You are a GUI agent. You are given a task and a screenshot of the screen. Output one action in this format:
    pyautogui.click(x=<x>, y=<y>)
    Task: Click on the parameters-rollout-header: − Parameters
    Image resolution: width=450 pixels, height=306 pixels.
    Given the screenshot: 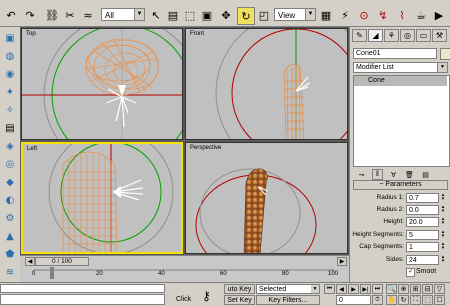 What is the action you would take?
    pyautogui.click(x=400, y=185)
    